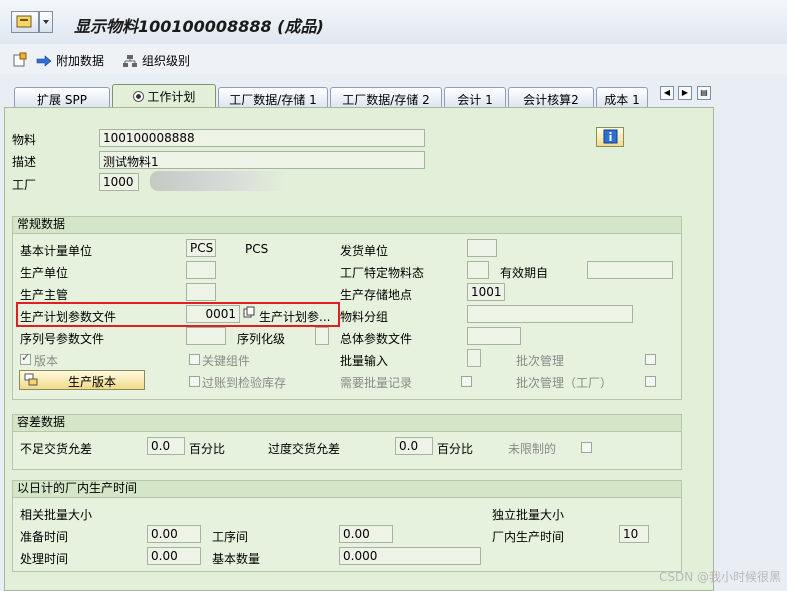  I want to click on batch-record-label: 需要批量记录, so click(376, 383).